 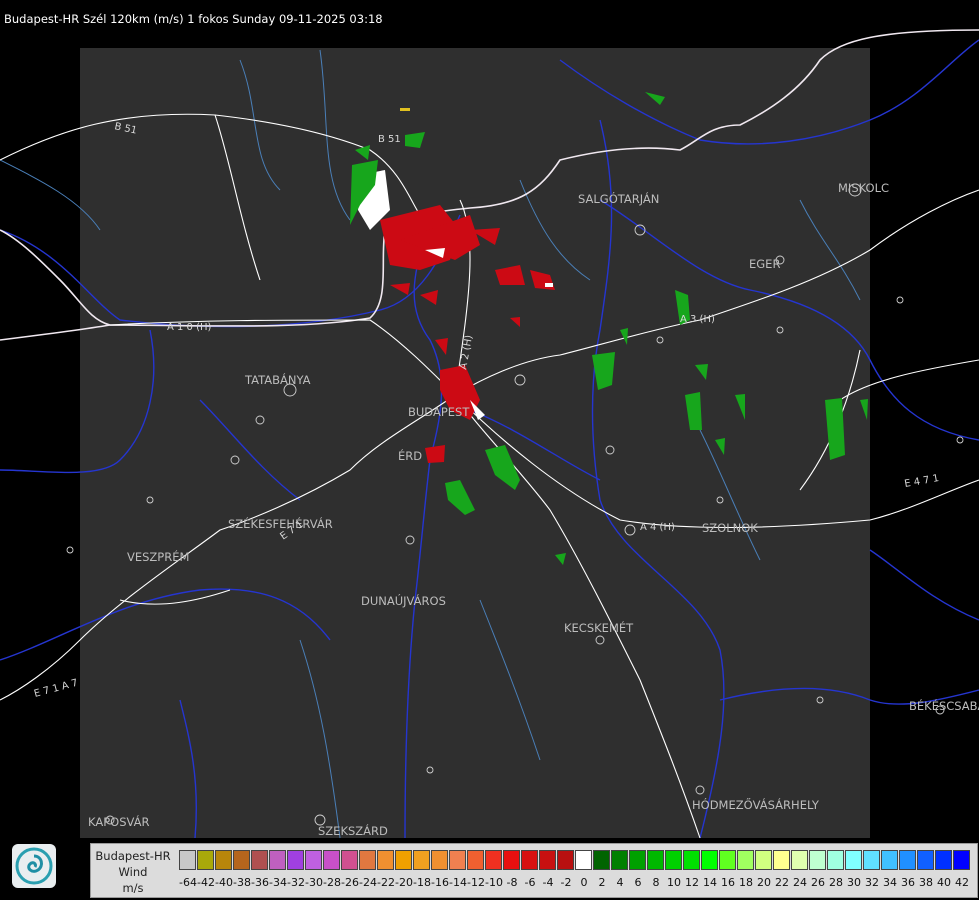 What do you see at coordinates (189, 327) in the screenshot?
I see `road-label: A 1 0 (H)` at bounding box center [189, 327].